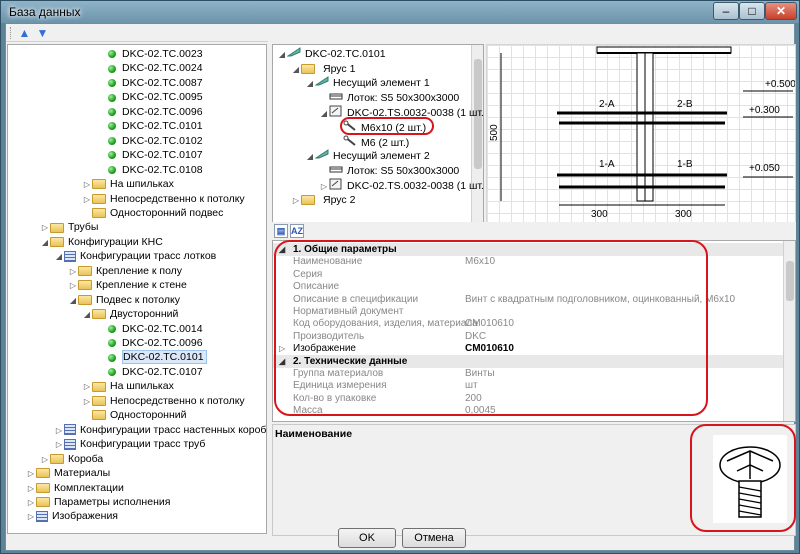 This screenshot has width=800, height=554. Describe the element at coordinates (528, 361) in the screenshot. I see `property-category: ◢ 2. Технические данные` at that location.